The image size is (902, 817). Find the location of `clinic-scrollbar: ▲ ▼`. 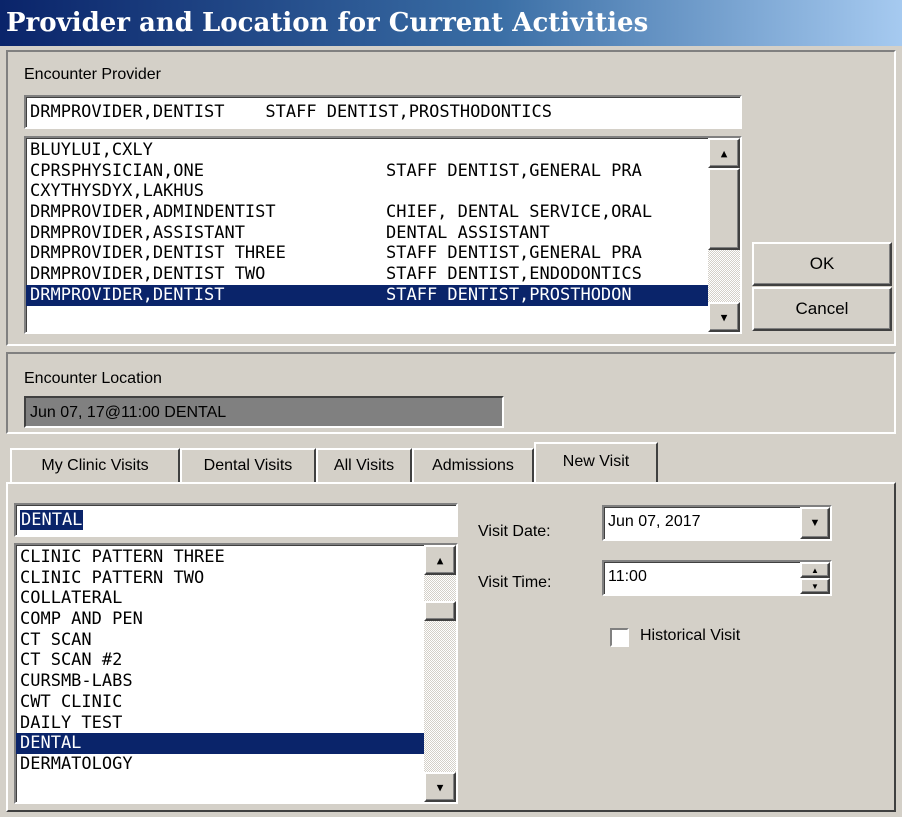

clinic-scrollbar: ▲ ▼ is located at coordinates (440, 673).